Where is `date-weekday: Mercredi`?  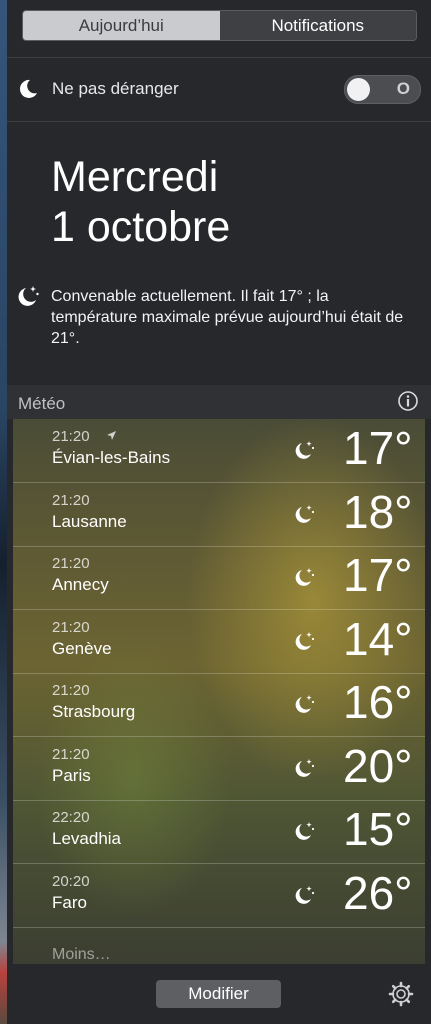 date-weekday: Mercredi is located at coordinates (135, 177).